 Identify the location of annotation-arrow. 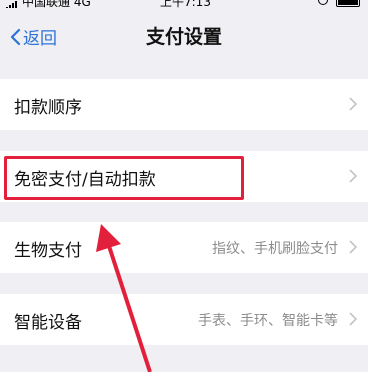
(124, 298).